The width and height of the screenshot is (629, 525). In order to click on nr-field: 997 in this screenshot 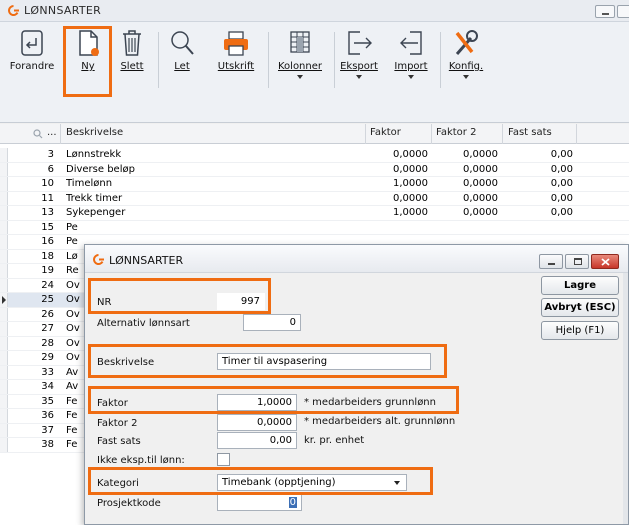, I will do `click(241, 301)`.